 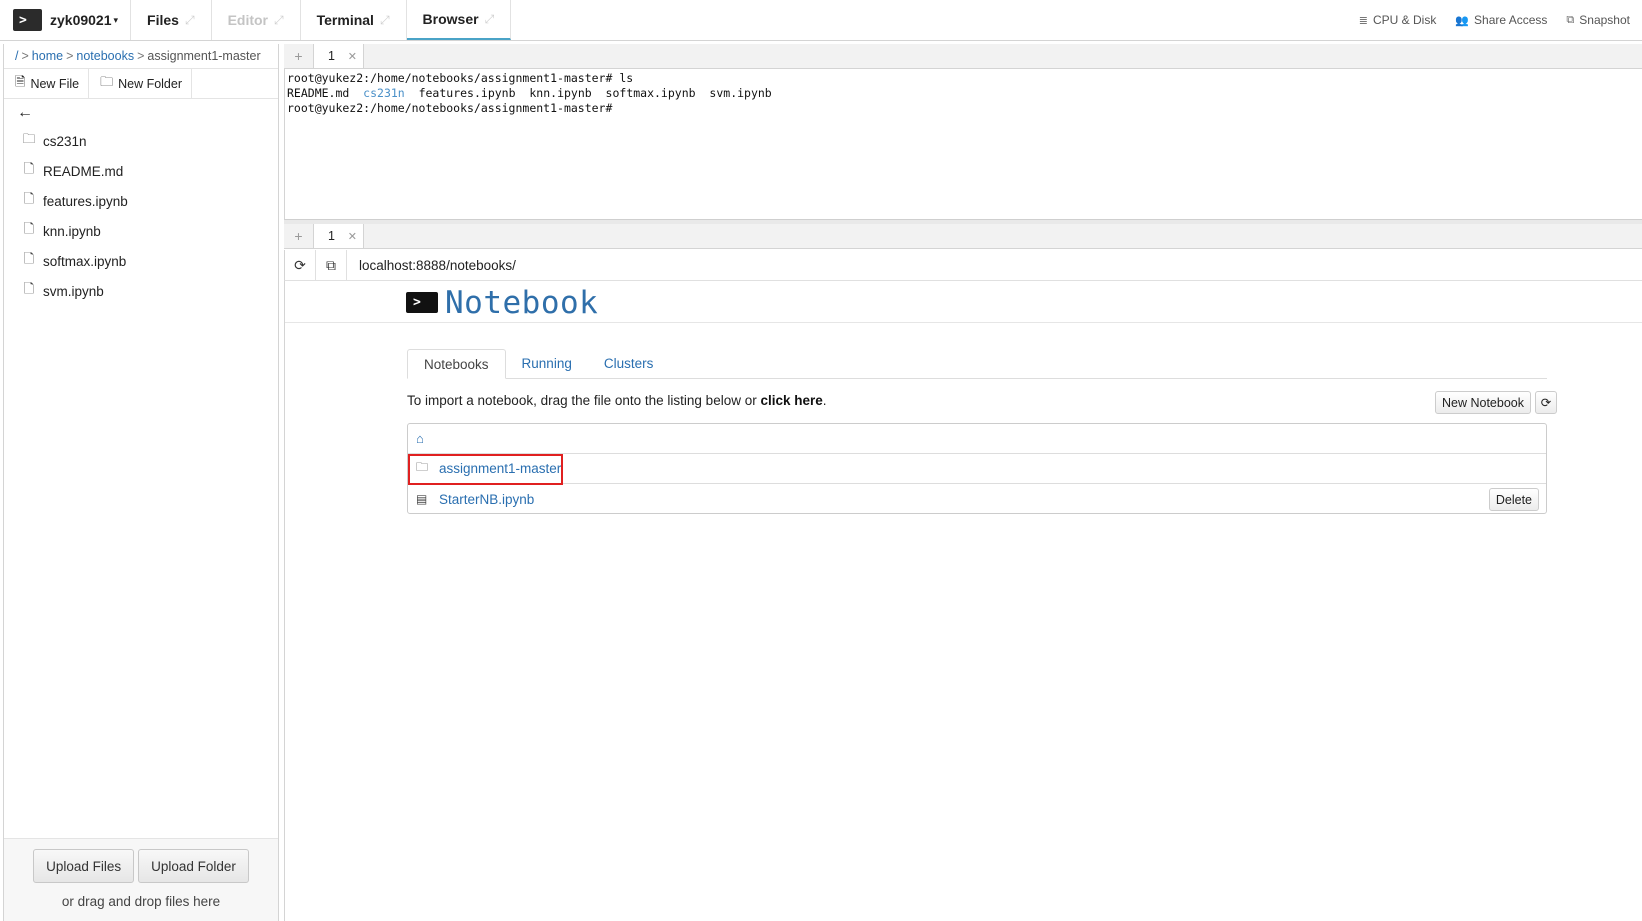 I want to click on new-notebook-button: New Notebook, so click(x=1483, y=402).